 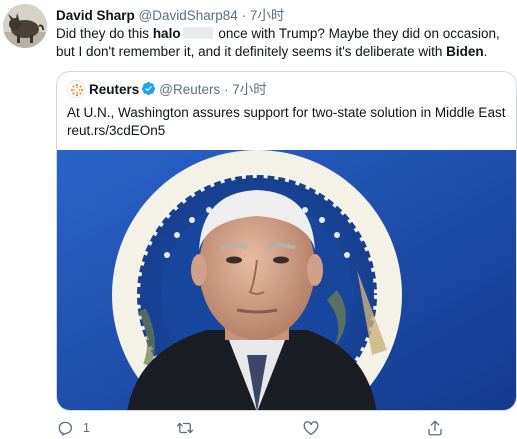 What do you see at coordinates (86, 428) in the screenshot?
I see `reply-count: 1` at bounding box center [86, 428].